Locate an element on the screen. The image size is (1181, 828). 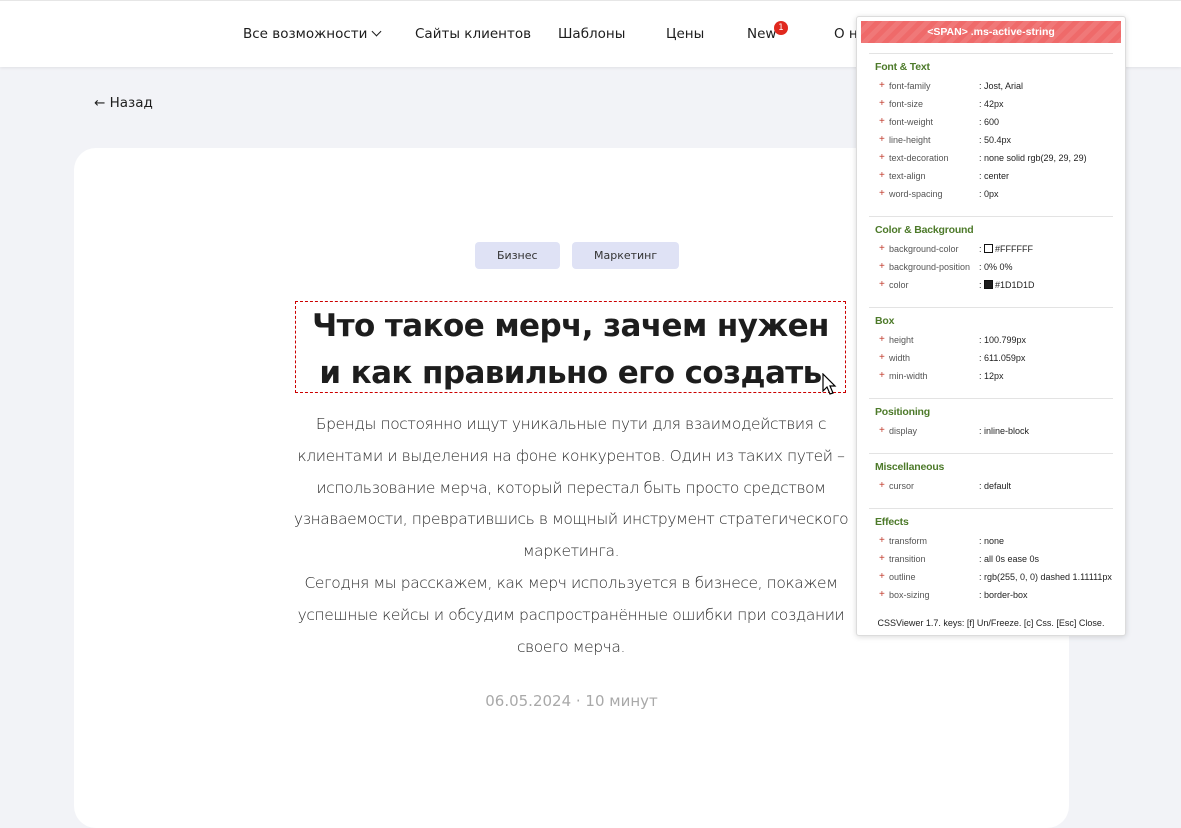
css-property-value: : #FFFFFF is located at coordinates (1006, 249).